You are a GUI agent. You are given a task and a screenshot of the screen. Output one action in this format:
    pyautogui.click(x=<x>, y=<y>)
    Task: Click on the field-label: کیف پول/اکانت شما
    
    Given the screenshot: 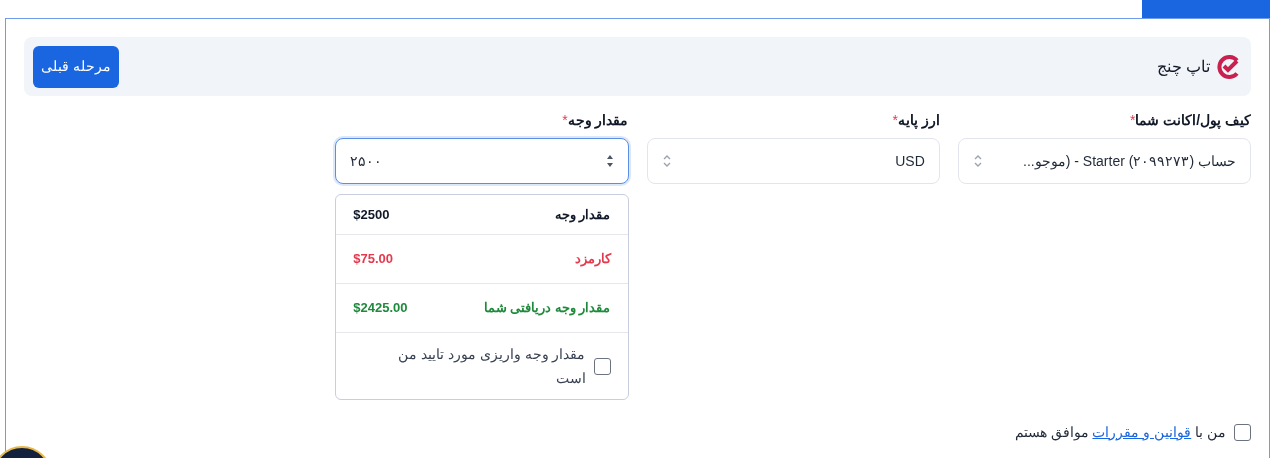 What is the action you would take?
    pyautogui.click(x=1193, y=120)
    